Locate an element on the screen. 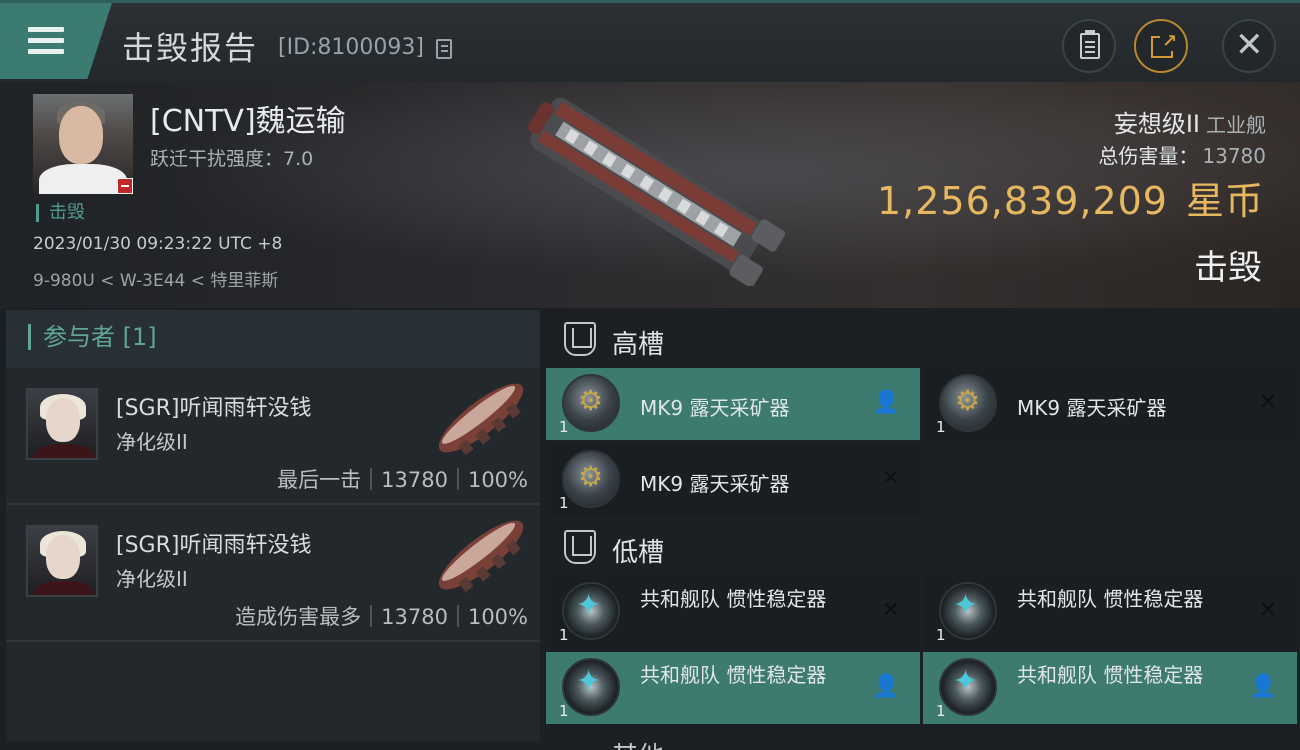 This screenshot has height=750, width=1300. external-arrow-icon: ↗ is located at coordinates (1170, 41).